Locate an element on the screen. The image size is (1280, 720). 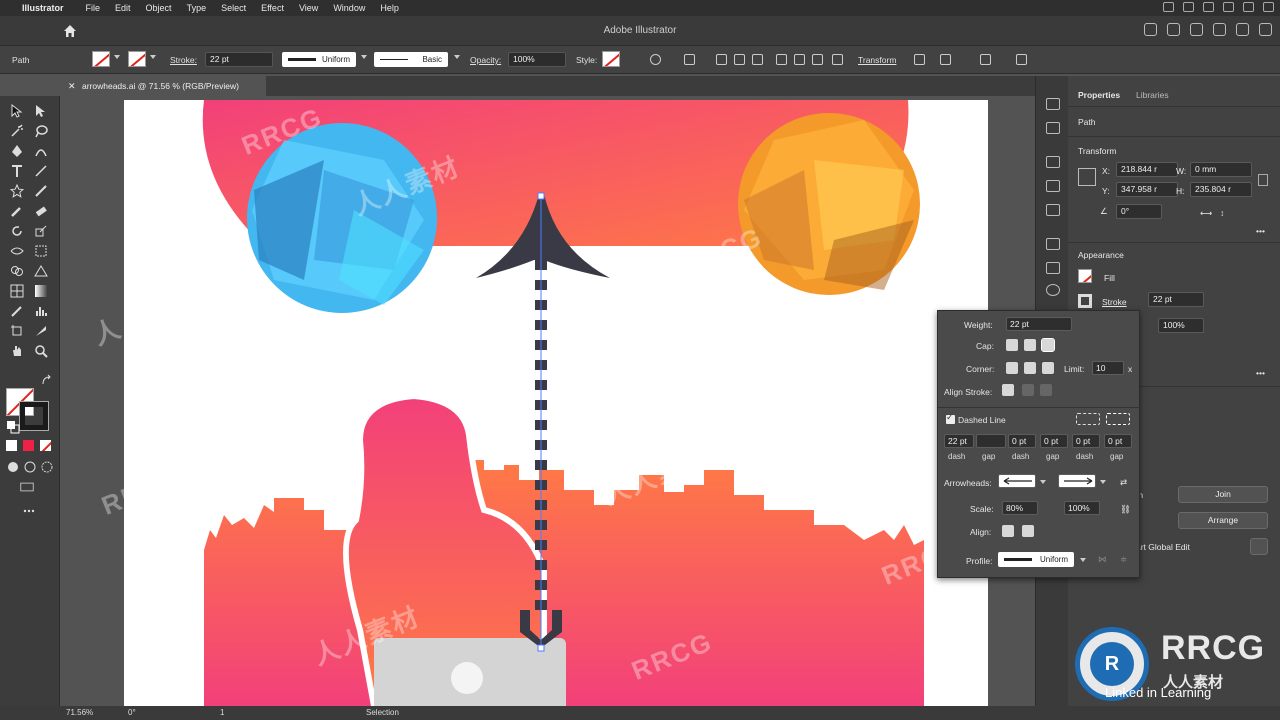
menu-effect: Effect is located at coordinates (272, 8).